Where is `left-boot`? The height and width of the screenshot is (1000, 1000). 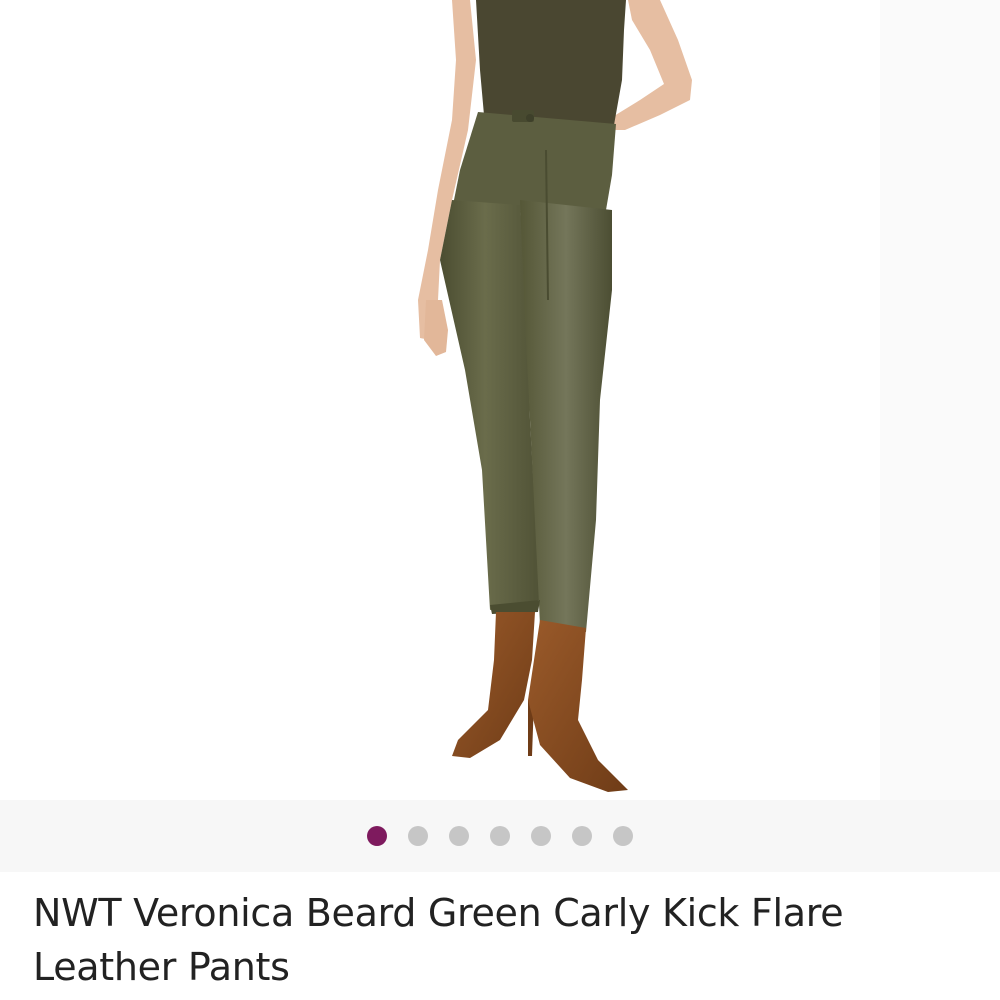 left-boot is located at coordinates (493, 685).